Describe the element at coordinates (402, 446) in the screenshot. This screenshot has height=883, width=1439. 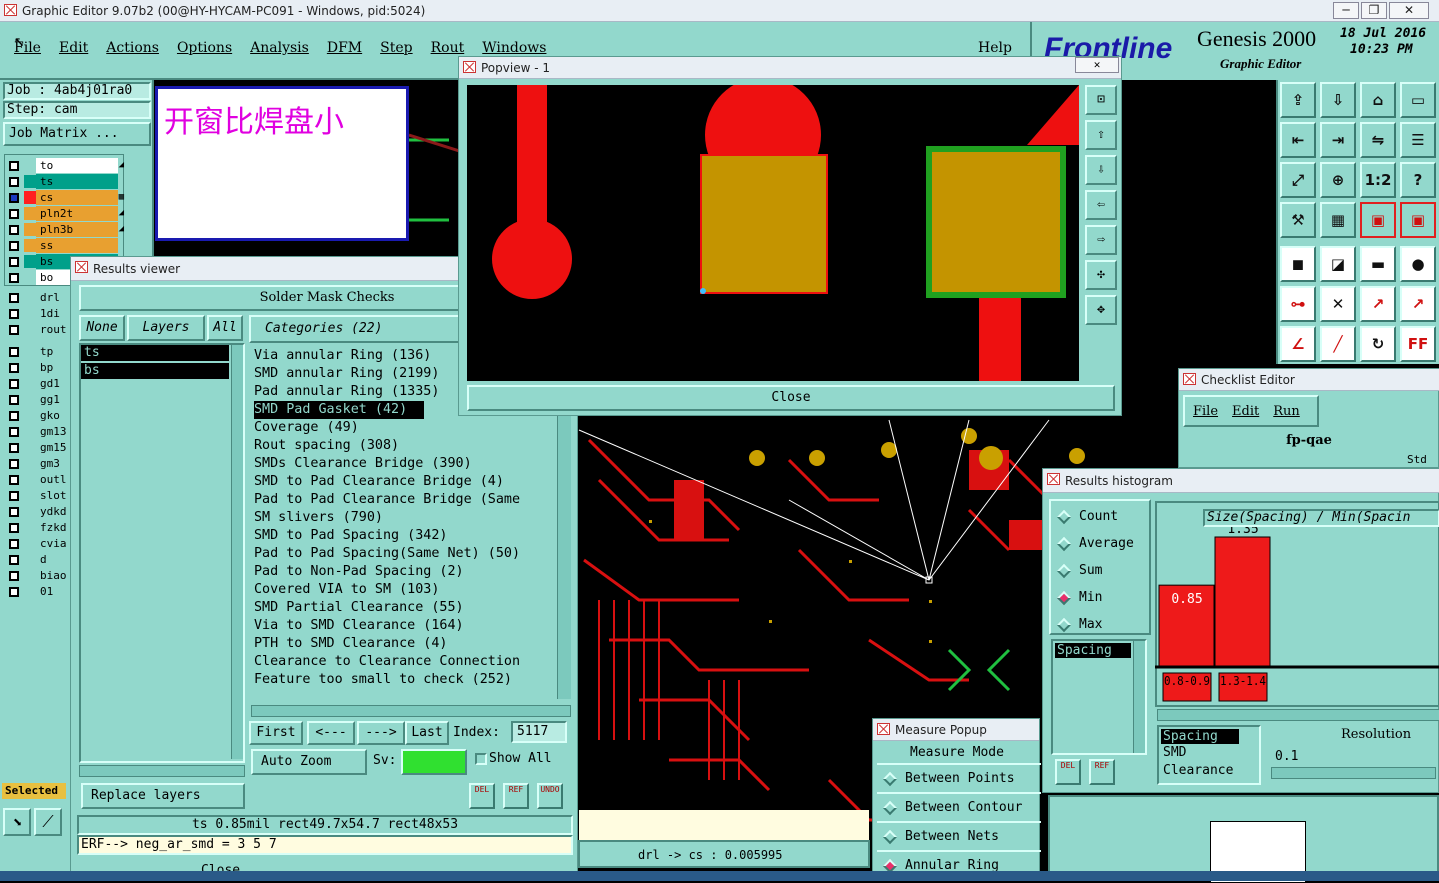
I see `category-item: Rout spacing (308)` at that location.